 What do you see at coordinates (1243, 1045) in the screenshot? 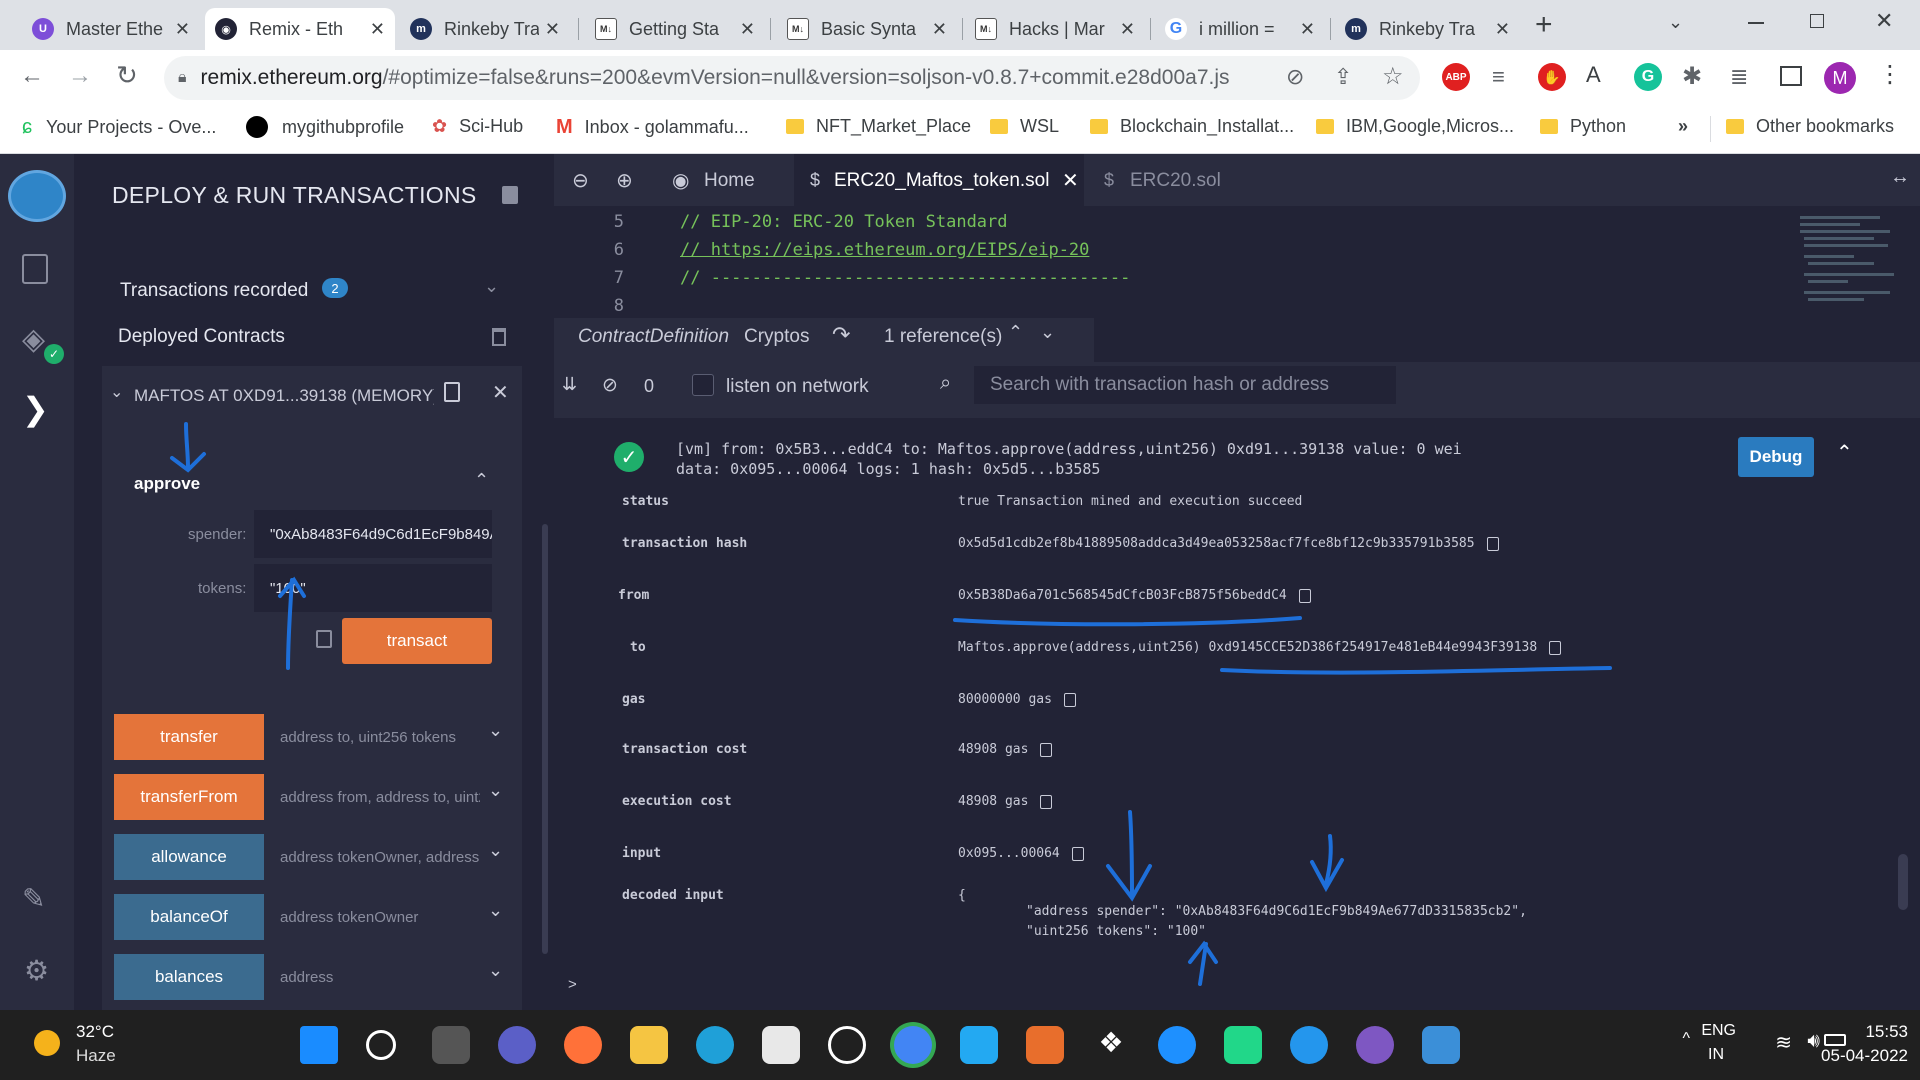
I see `pycharm-icon` at bounding box center [1243, 1045].